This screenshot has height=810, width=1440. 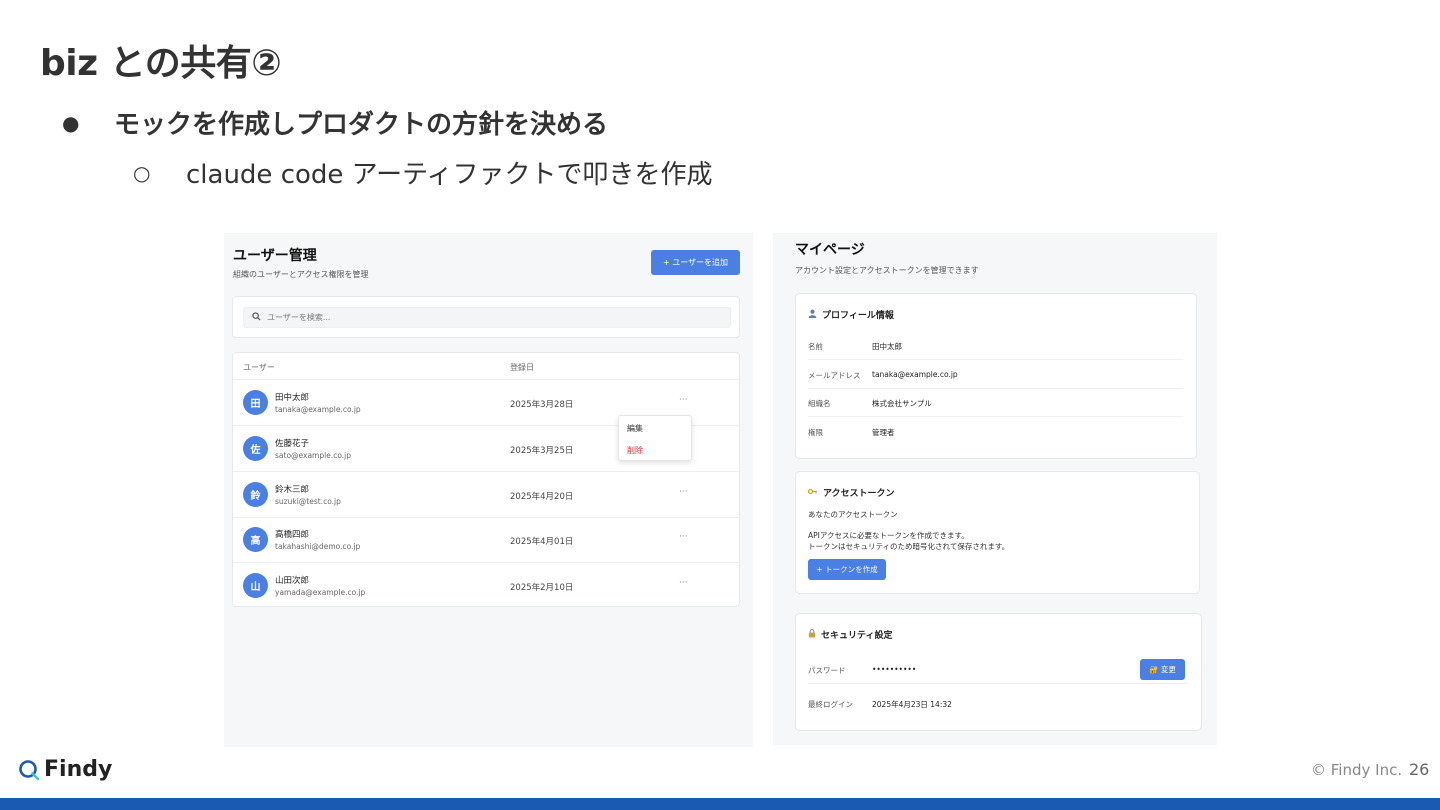 I want to click on copyright: © Findy Inc., so click(x=1357, y=770).